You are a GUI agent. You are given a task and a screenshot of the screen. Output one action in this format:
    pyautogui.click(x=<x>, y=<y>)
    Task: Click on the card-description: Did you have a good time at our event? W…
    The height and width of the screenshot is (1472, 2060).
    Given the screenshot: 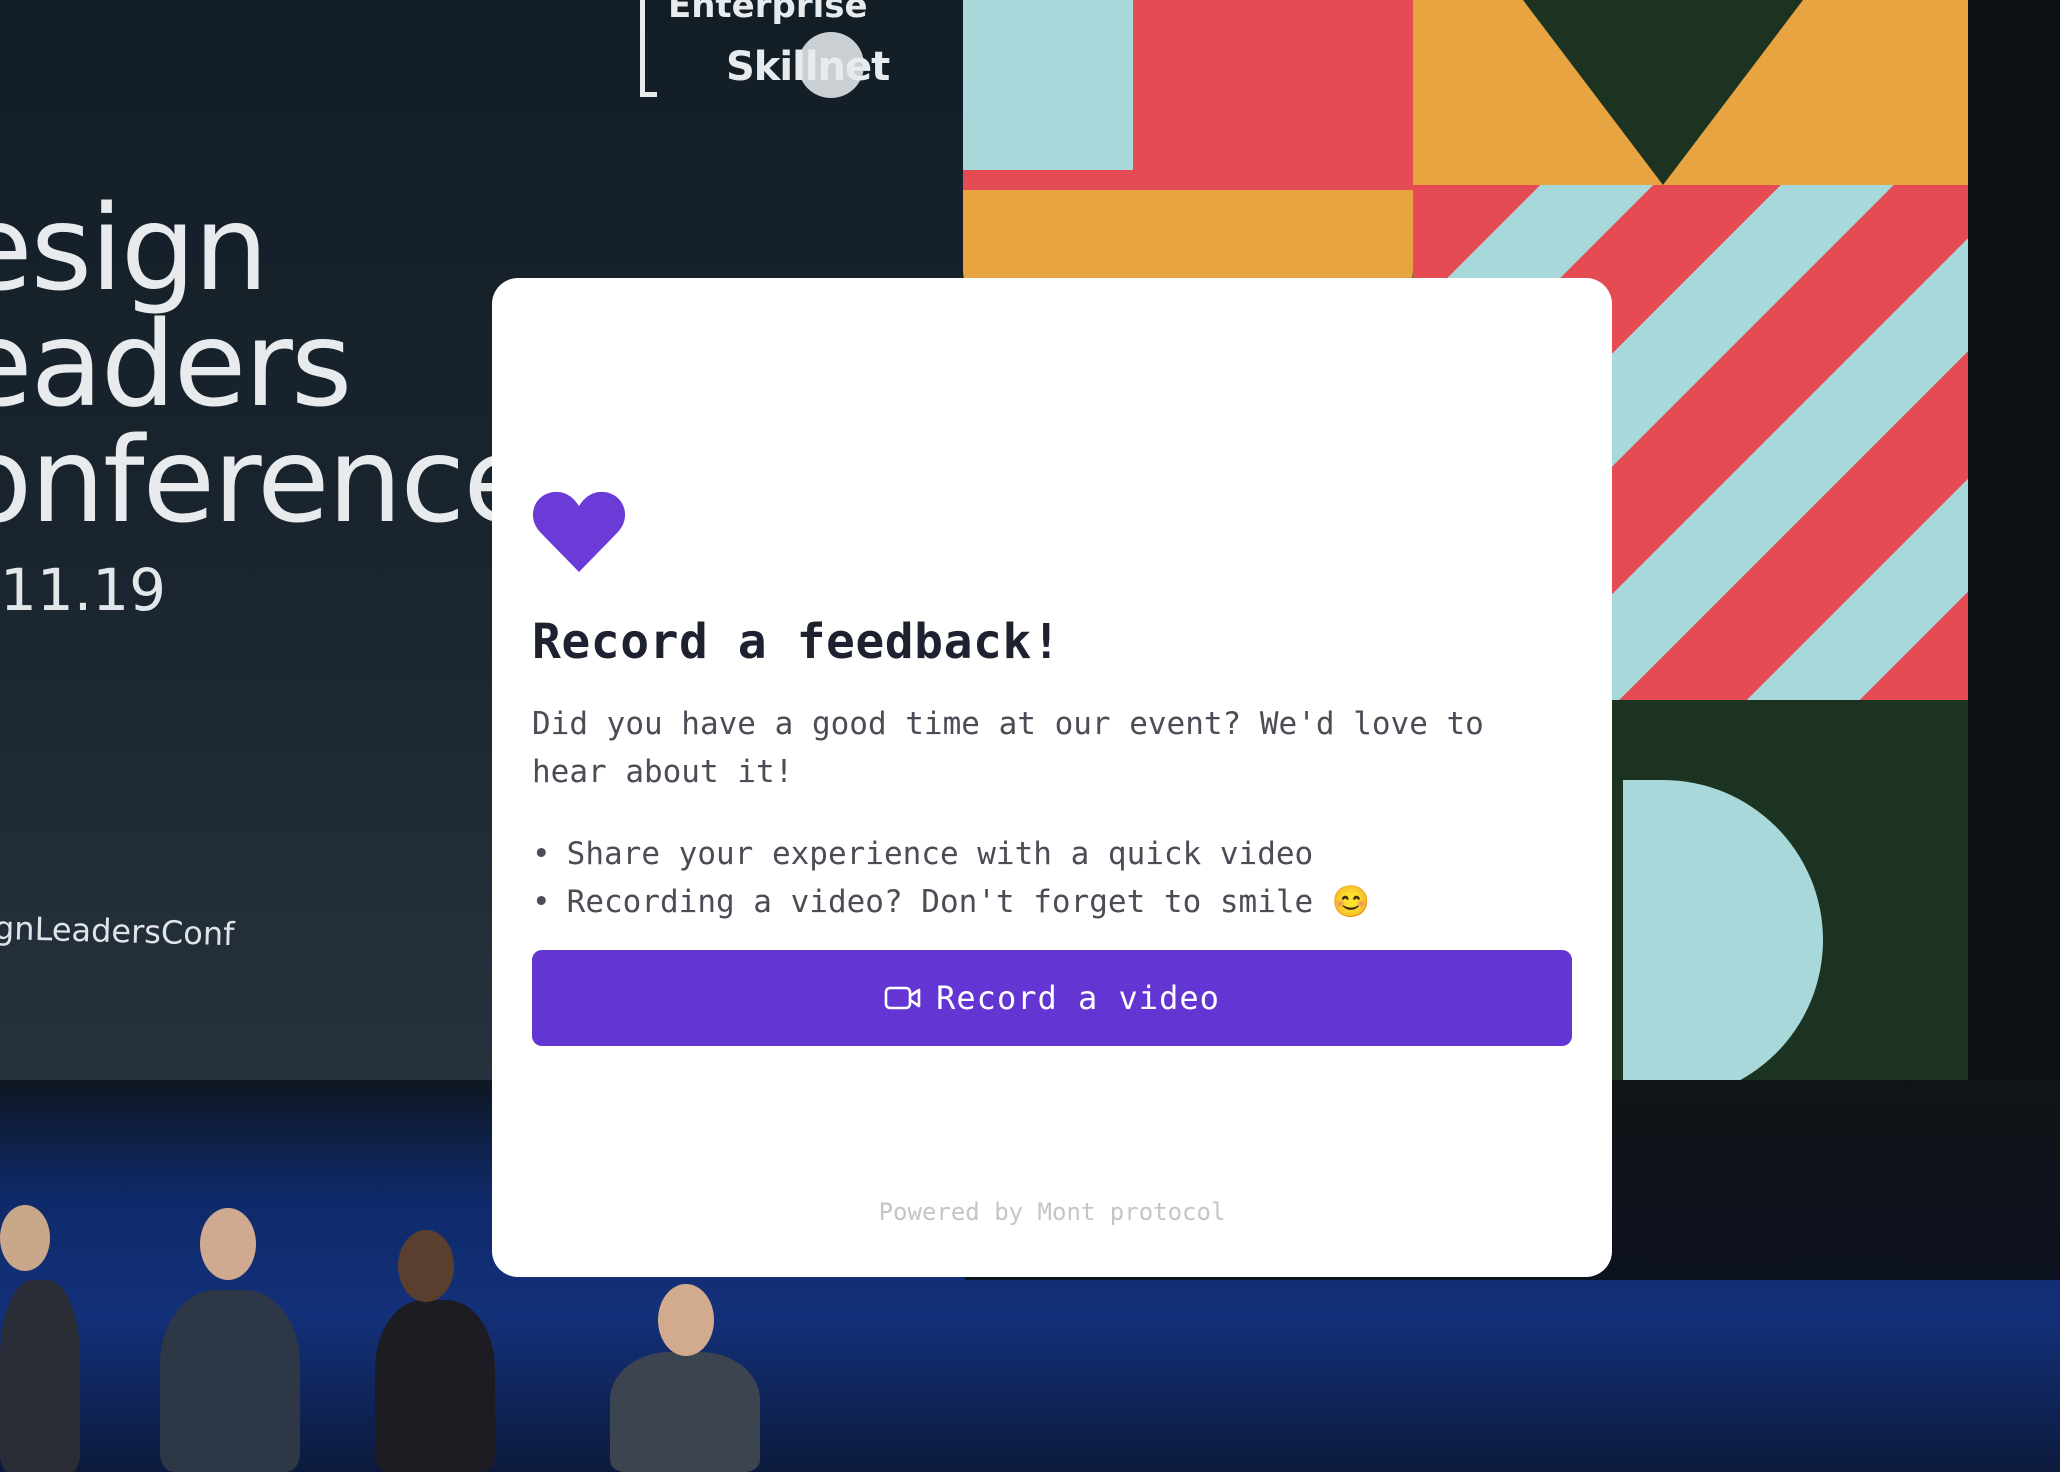 What is the action you would take?
    pyautogui.click(x=1008, y=748)
    